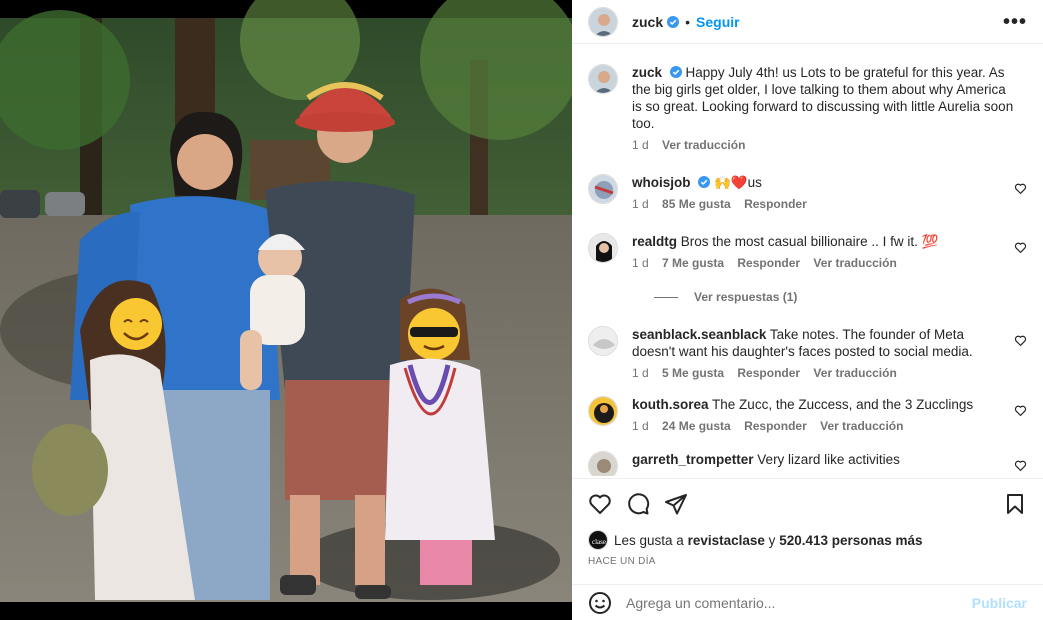 This screenshot has height=620, width=1043. I want to click on replies-divider, so click(666, 297).